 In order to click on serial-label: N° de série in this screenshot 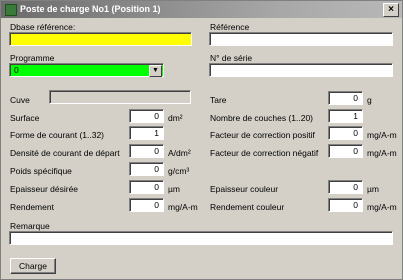, I will do `click(231, 58)`.